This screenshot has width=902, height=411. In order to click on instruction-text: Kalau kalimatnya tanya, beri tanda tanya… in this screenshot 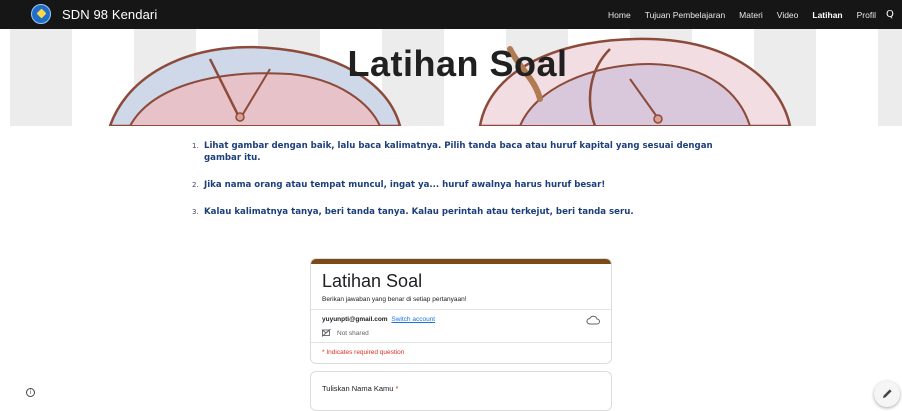, I will do `click(419, 212)`.